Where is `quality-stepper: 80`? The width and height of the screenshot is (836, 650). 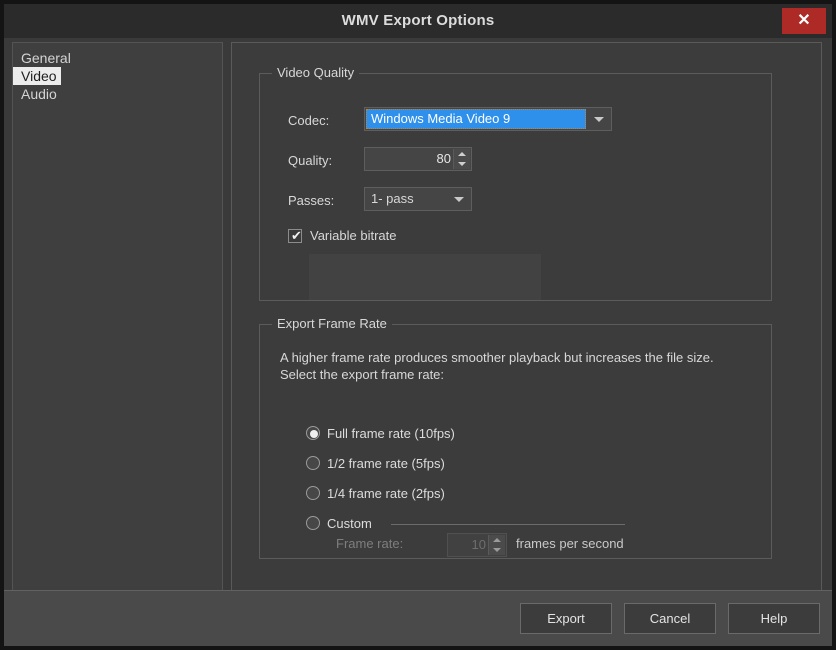
quality-stepper: 80 is located at coordinates (418, 159).